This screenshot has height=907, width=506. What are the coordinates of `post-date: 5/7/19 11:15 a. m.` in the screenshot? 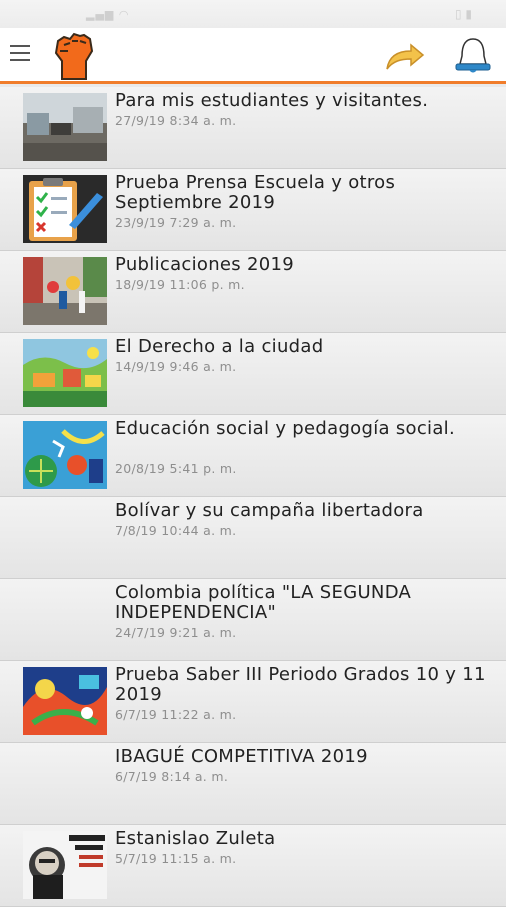 It's located at (176, 858).